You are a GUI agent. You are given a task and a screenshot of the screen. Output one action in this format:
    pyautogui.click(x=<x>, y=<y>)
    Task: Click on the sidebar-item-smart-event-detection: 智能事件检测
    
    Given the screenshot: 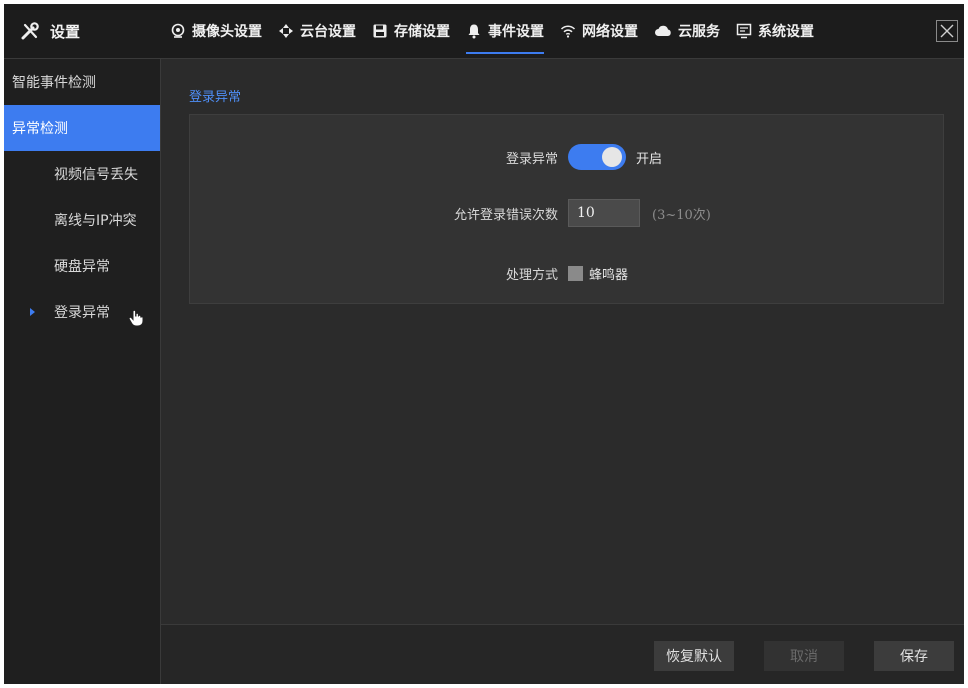 What is the action you would take?
    pyautogui.click(x=82, y=82)
    